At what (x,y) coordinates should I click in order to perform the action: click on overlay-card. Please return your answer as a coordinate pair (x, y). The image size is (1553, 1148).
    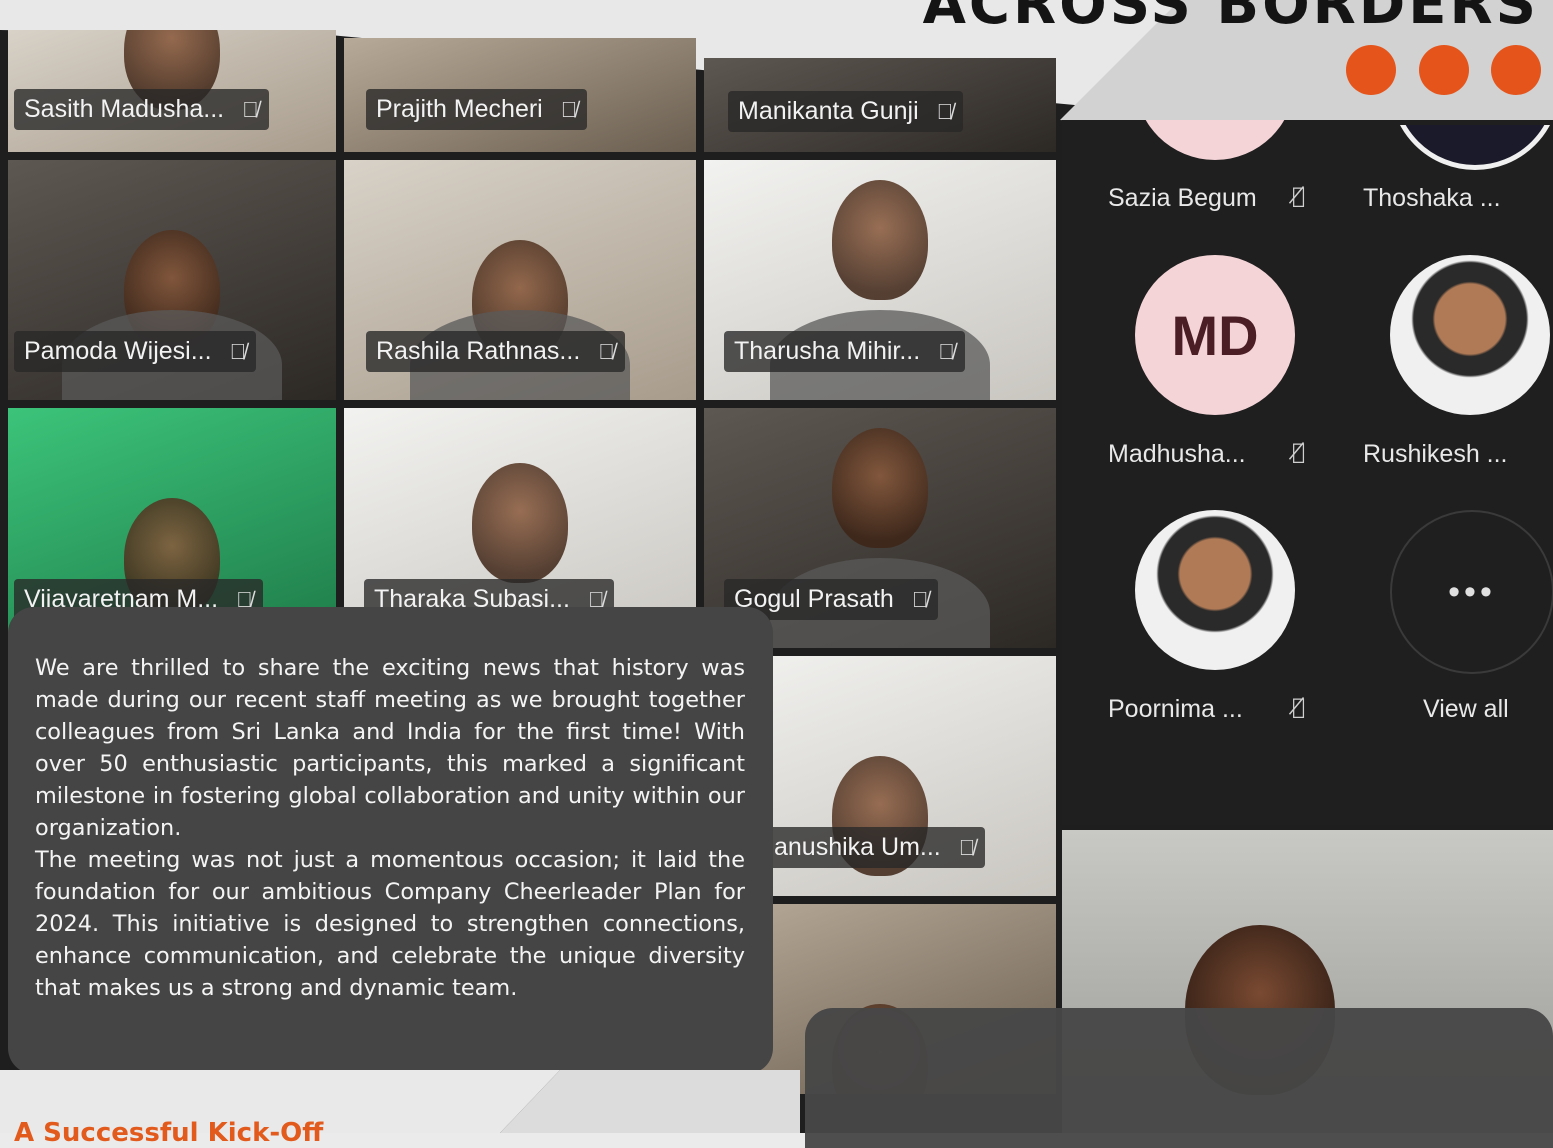
    Looking at the image, I should click on (1179, 1078).